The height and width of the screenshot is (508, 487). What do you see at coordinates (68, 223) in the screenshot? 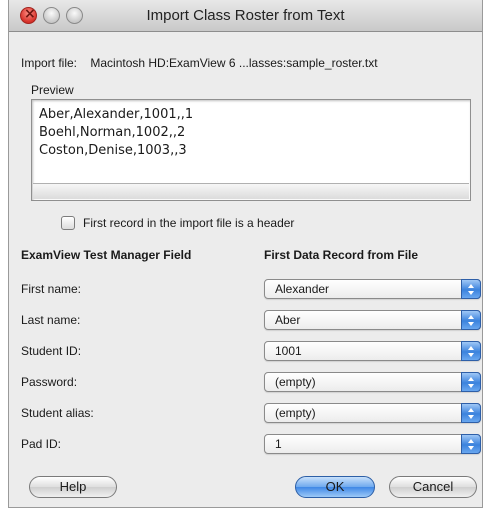
I see `header-checkbox` at bounding box center [68, 223].